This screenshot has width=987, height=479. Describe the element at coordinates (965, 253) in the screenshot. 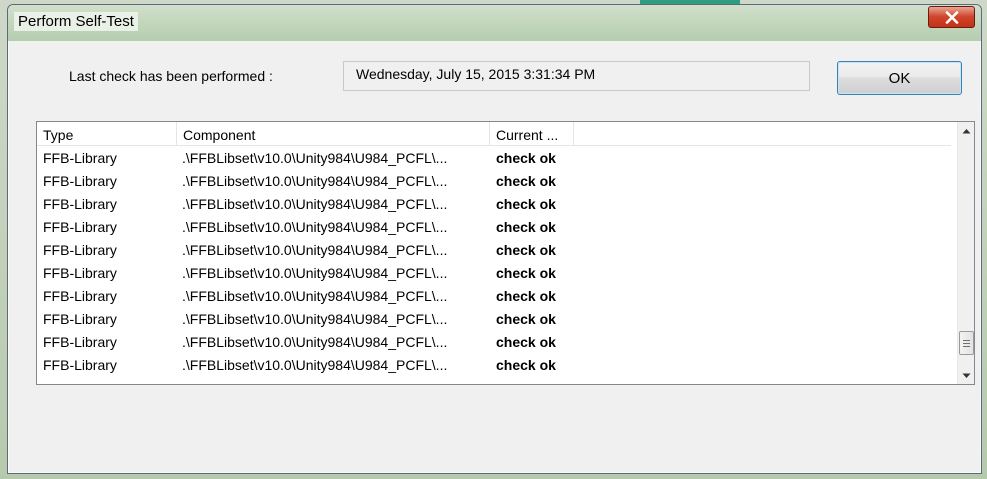

I see `vertical-scrollbar` at that location.